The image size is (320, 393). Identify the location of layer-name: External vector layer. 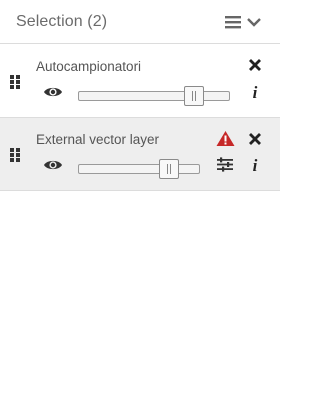
(98, 139).